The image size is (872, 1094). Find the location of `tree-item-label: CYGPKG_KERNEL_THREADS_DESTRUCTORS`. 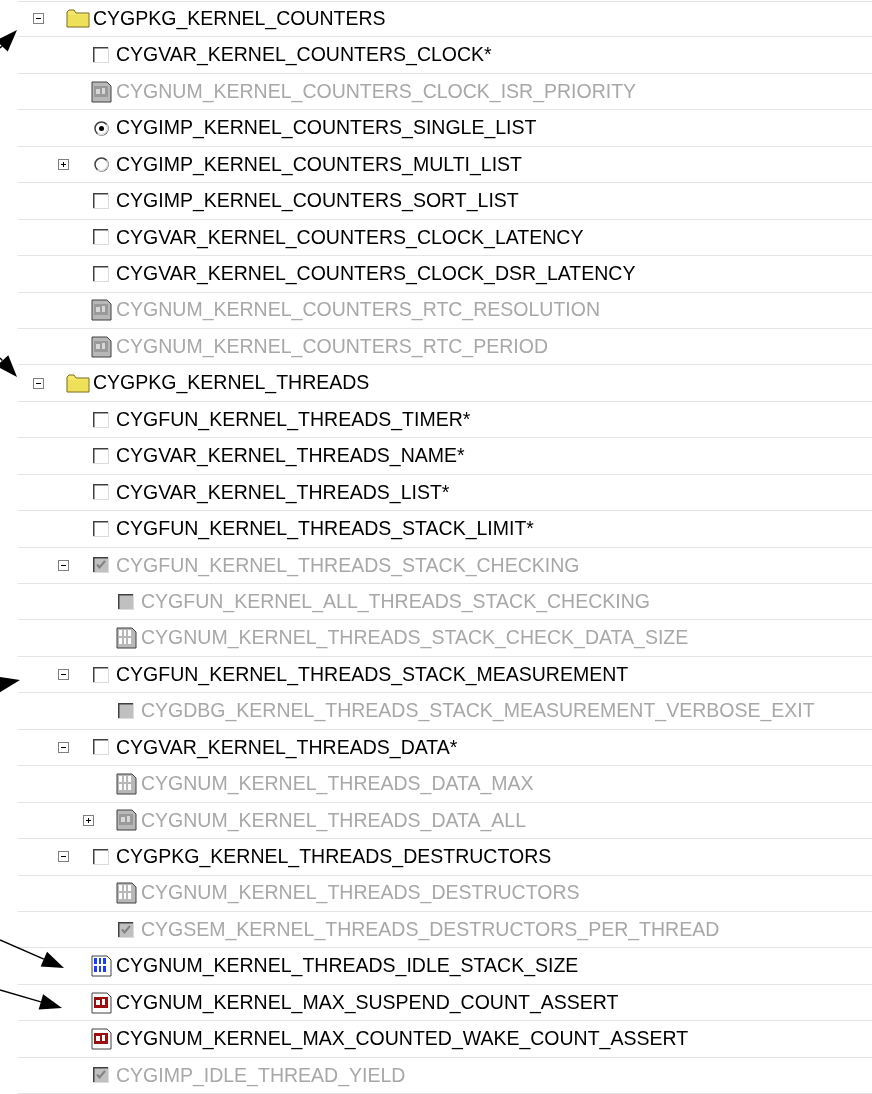

tree-item-label: CYGPKG_KERNEL_THREADS_DESTRUCTORS is located at coordinates (334, 857).